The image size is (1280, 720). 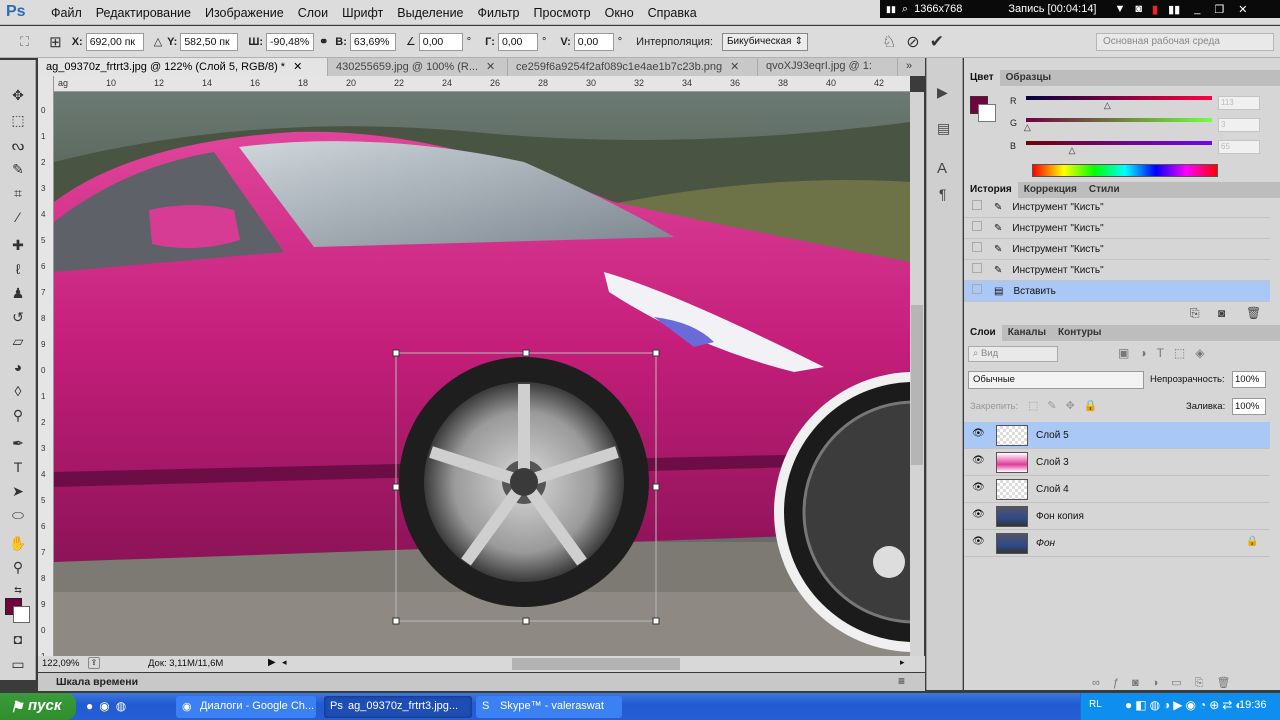 What do you see at coordinates (18, 391) in the screenshot?
I see `blur-tool-icon: ◊` at bounding box center [18, 391].